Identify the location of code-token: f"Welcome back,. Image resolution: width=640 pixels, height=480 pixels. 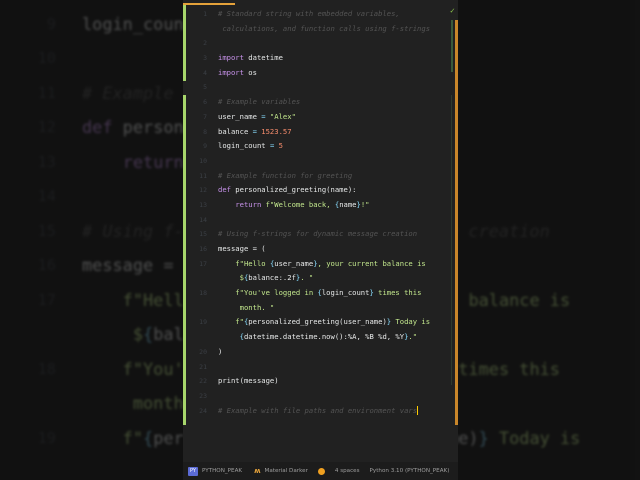
(298, 204).